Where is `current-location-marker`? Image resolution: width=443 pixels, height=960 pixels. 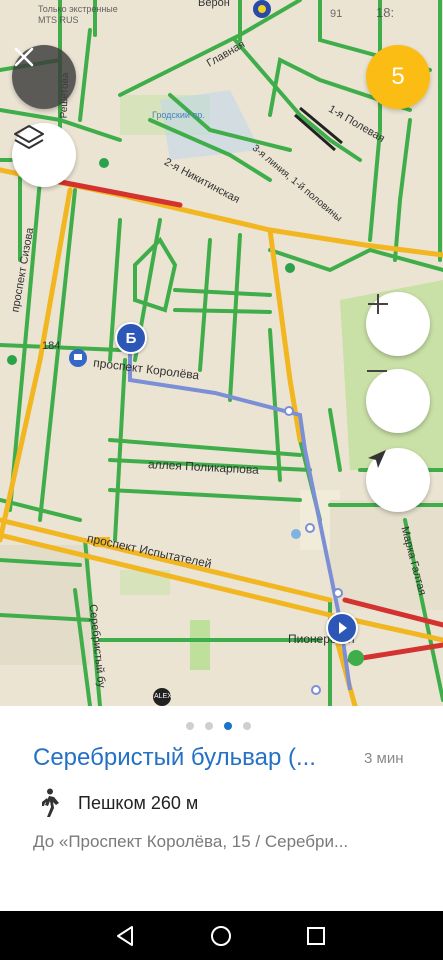 current-location-marker is located at coordinates (342, 628).